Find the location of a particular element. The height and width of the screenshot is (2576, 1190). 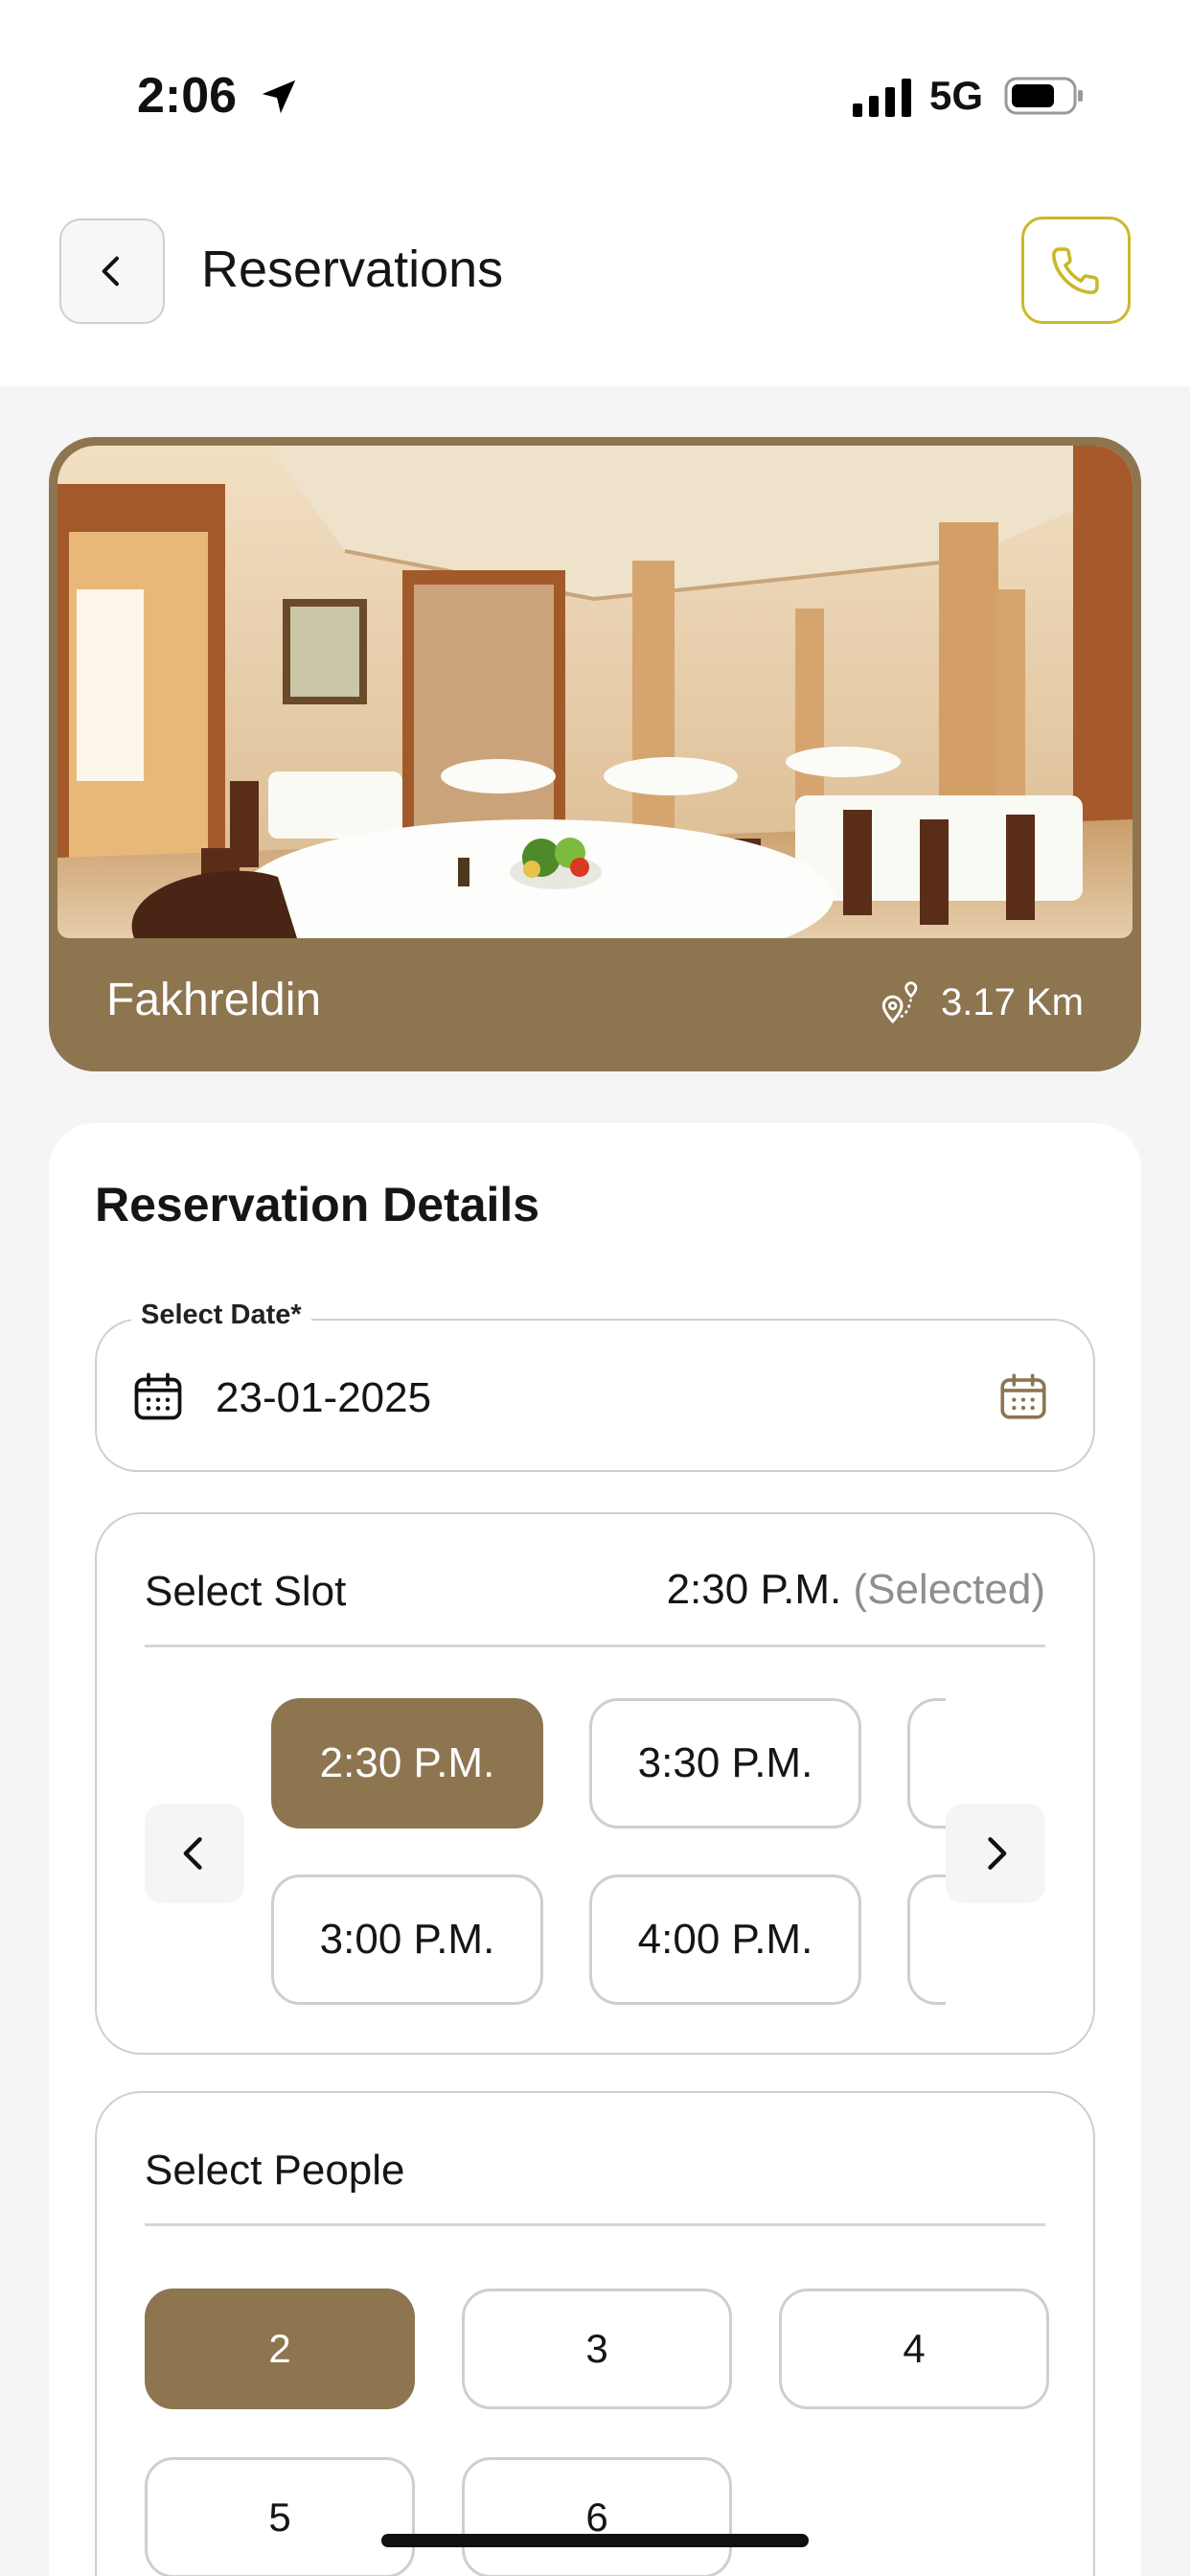

phone-icon is located at coordinates (1075, 271).